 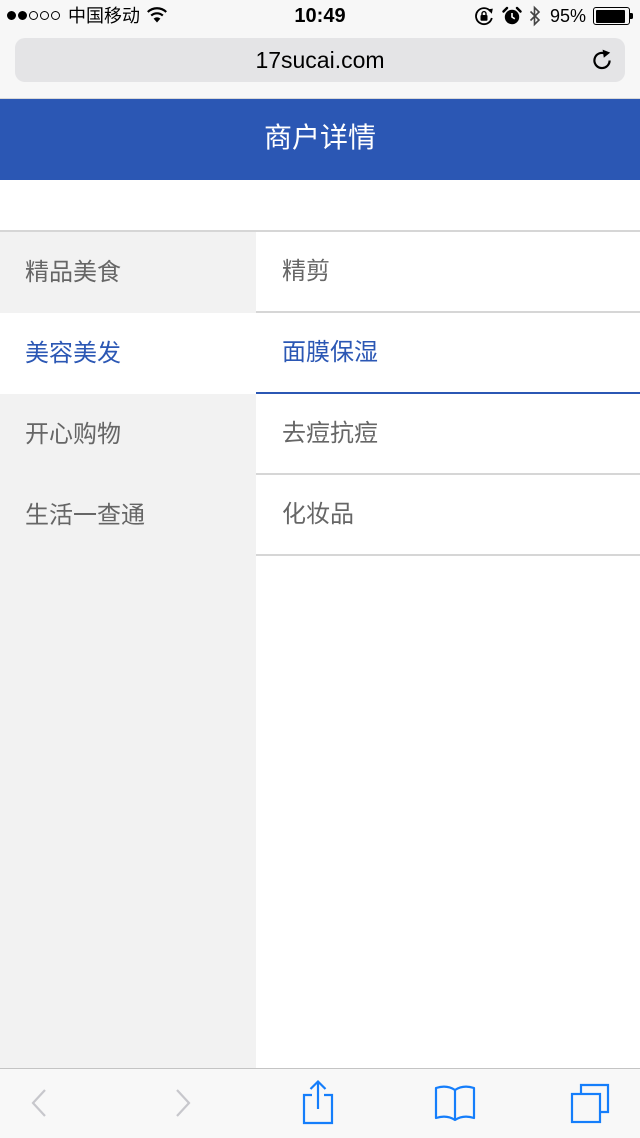 What do you see at coordinates (448, 434) in the screenshot?
I see `subcategory-item: 去痘抗痘` at bounding box center [448, 434].